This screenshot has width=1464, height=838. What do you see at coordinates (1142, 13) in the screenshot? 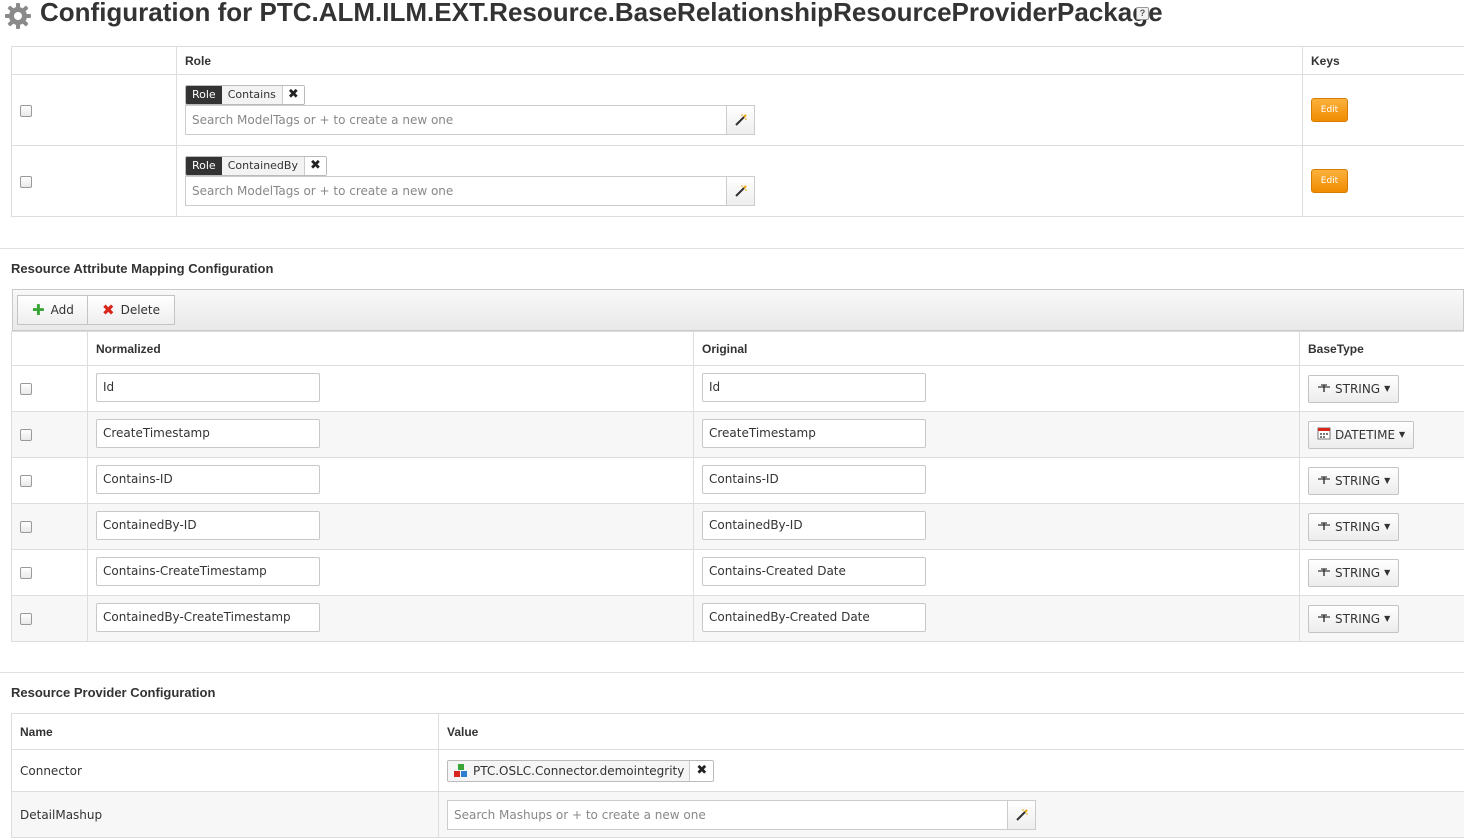
I see `help-icon: ?` at bounding box center [1142, 13].